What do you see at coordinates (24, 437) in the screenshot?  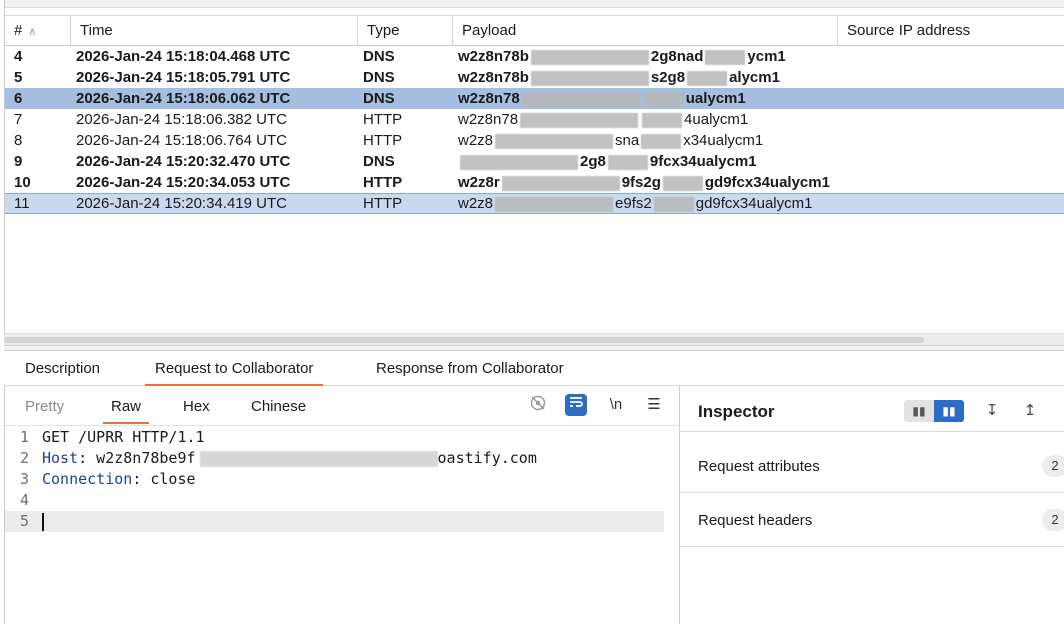 I see `line-number: 1` at bounding box center [24, 437].